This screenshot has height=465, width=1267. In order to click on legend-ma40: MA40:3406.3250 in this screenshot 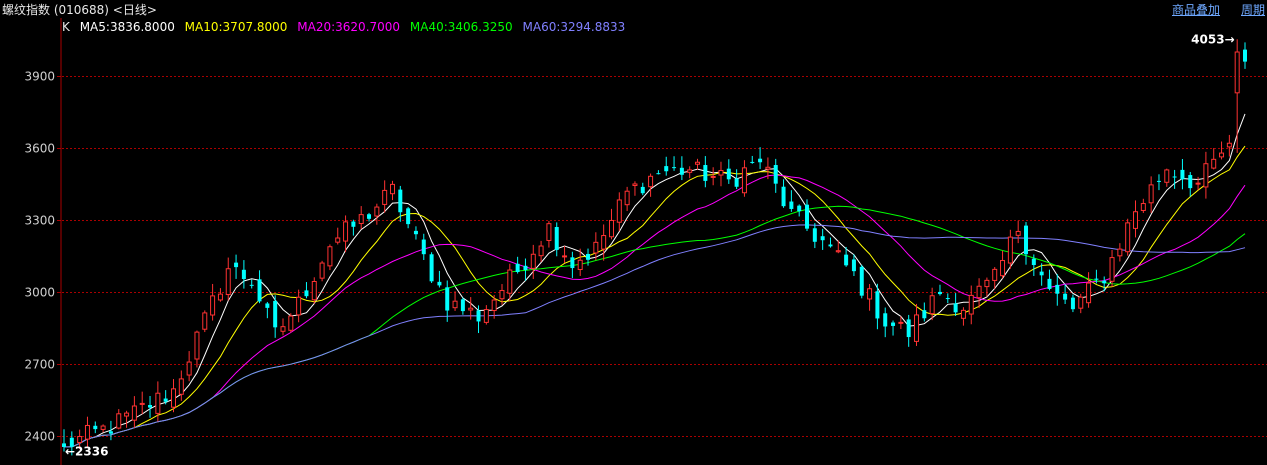, I will do `click(461, 27)`.